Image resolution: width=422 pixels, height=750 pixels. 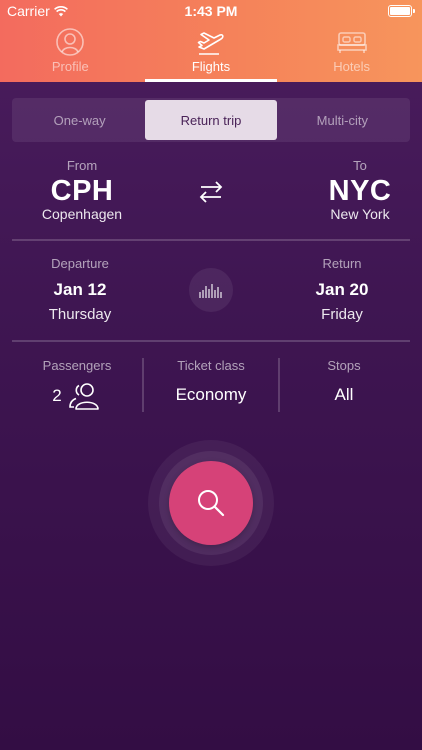 I want to click on app-header: Carrier 1:43 PM Profile Flights Hotels, so click(x=211, y=41).